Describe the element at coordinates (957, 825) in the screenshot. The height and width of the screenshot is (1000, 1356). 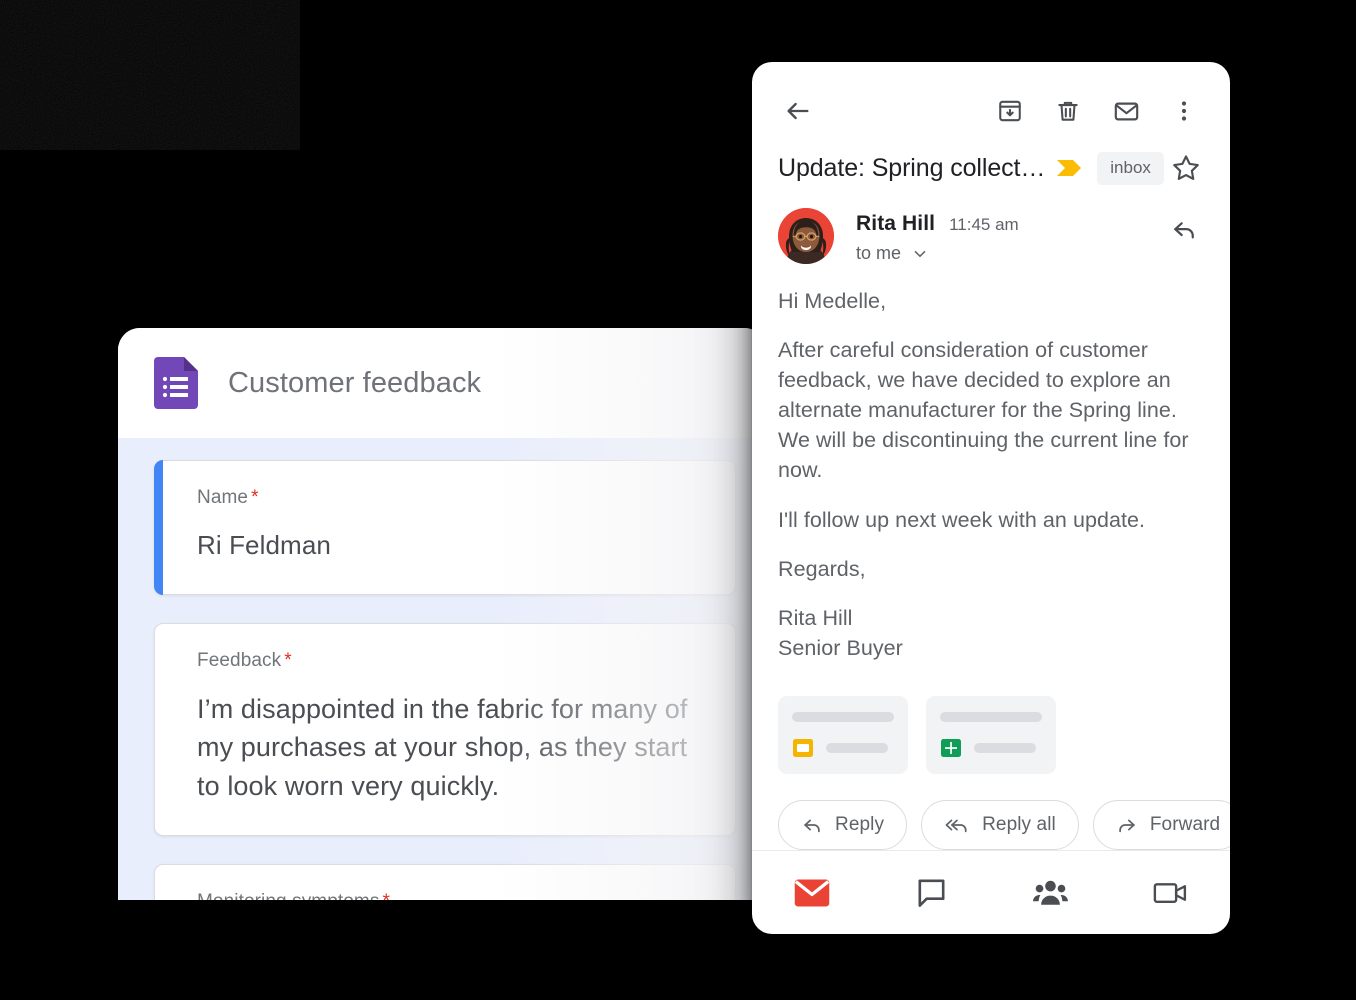
I see `reply-all-icon` at that location.